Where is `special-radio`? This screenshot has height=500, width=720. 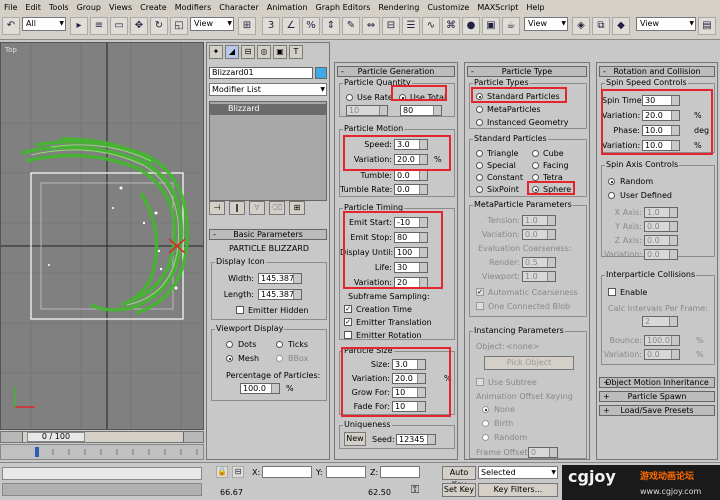 special-radio is located at coordinates (479, 165).